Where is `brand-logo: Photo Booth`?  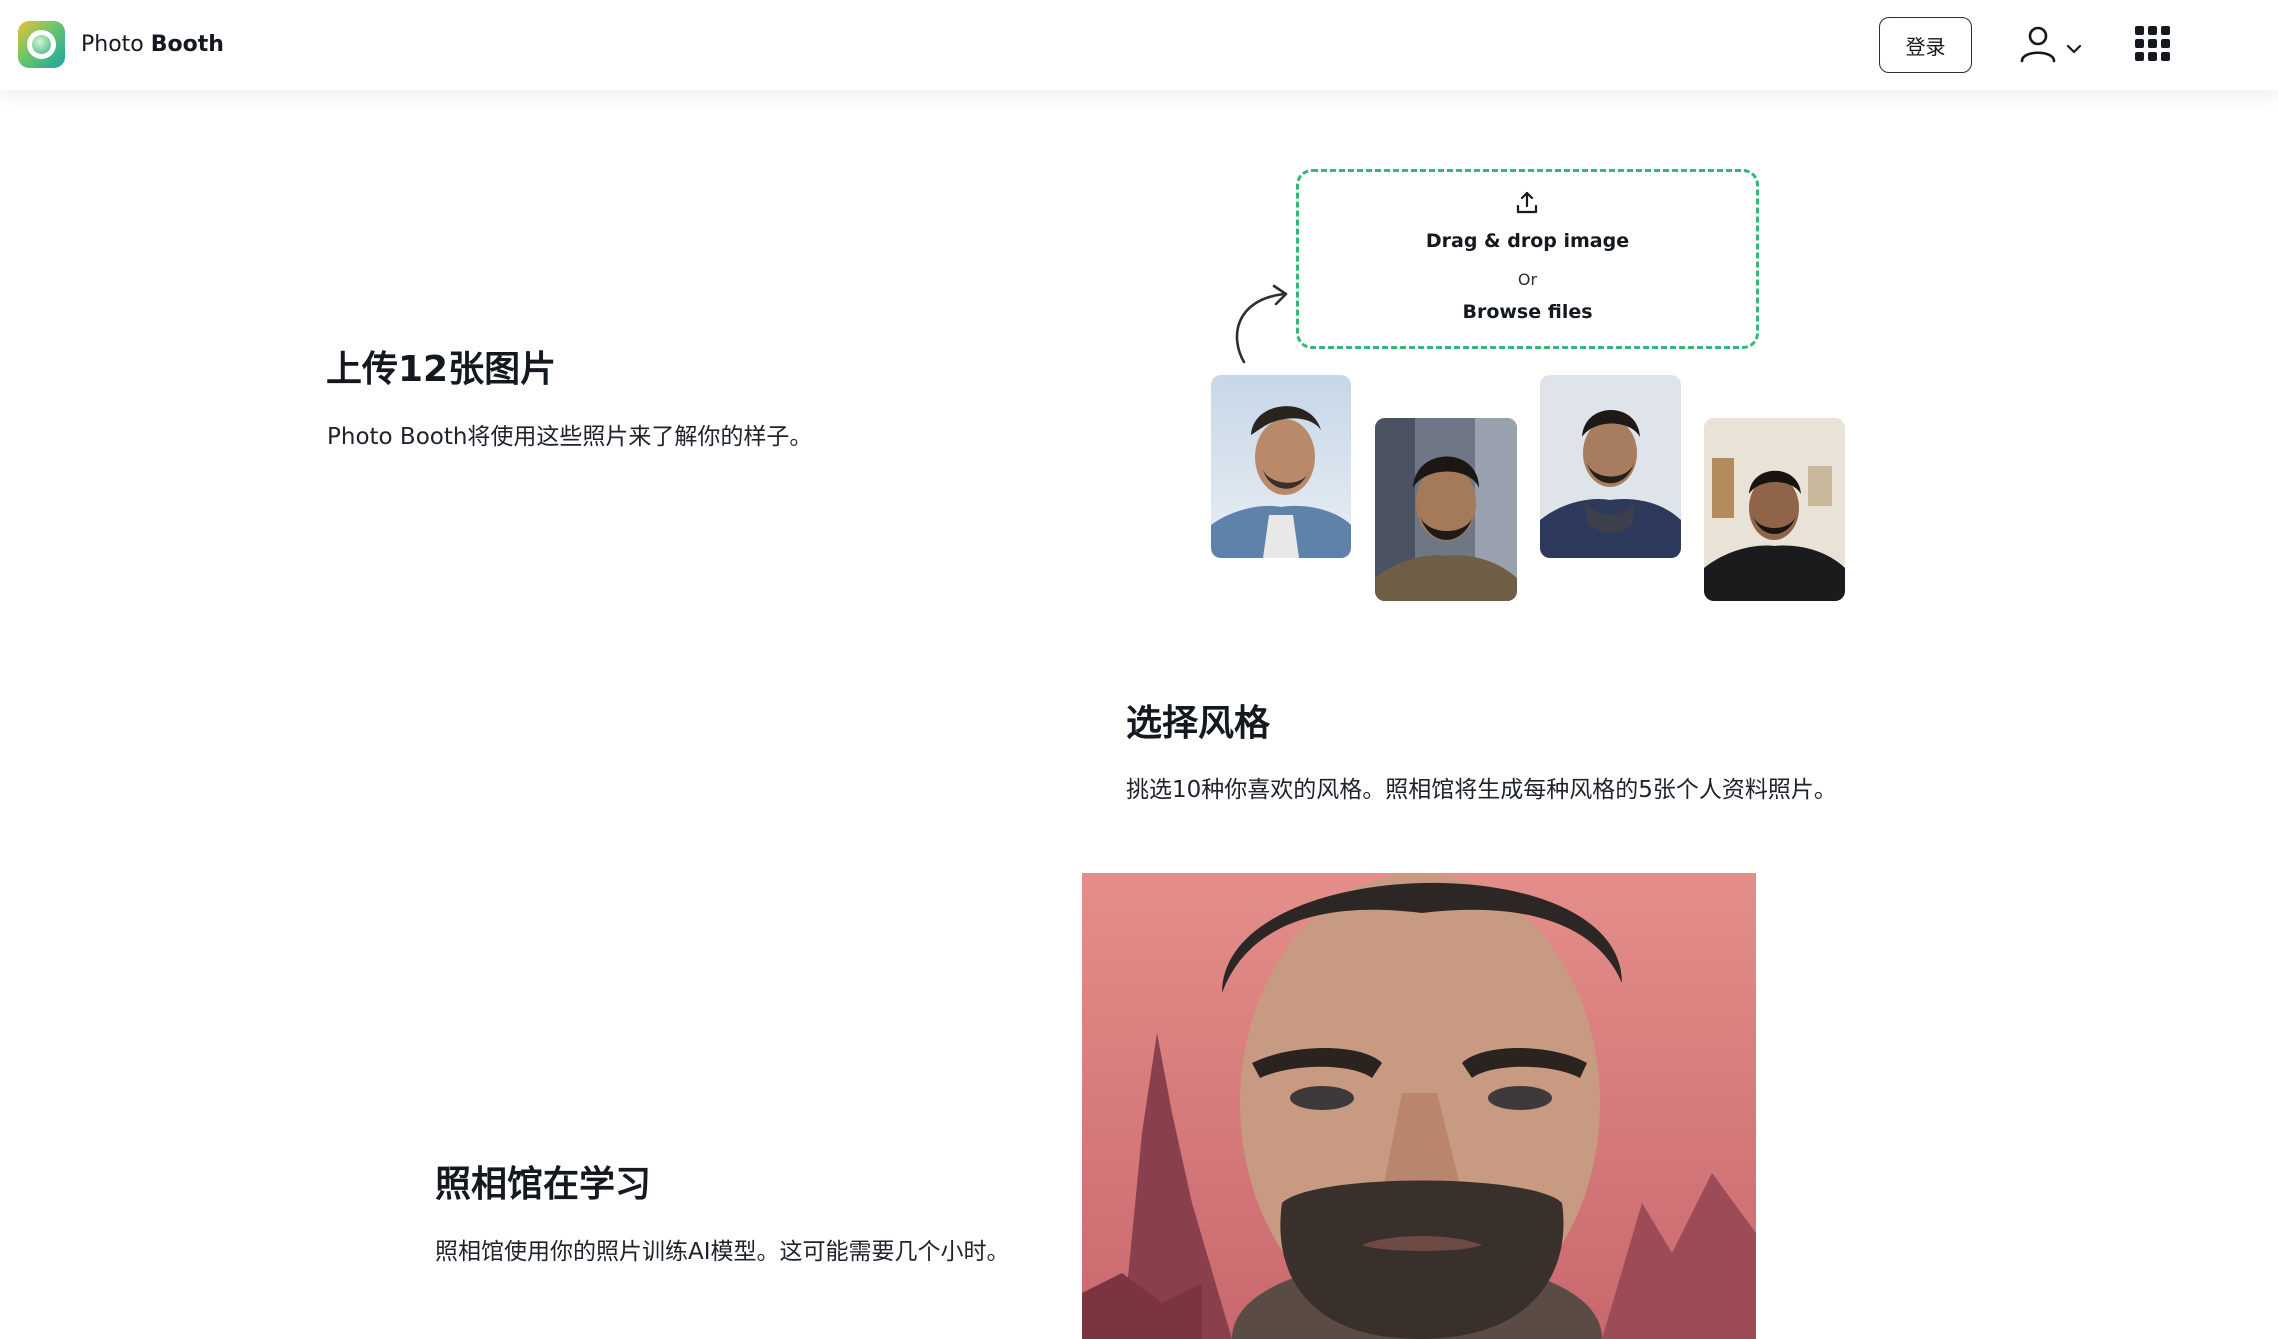
brand-logo: Photo Booth is located at coordinates (121, 44).